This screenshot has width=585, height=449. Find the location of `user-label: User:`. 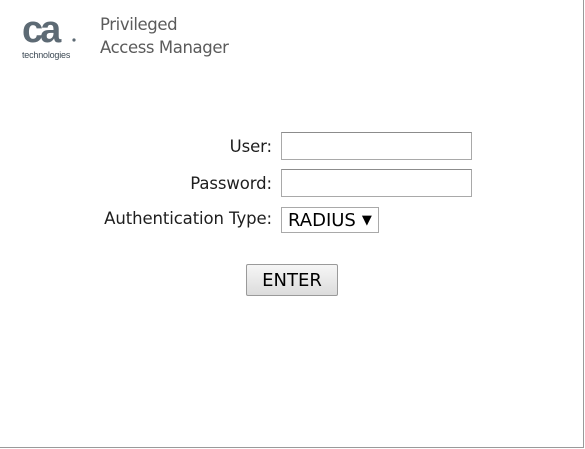

user-label: User: is located at coordinates (250, 146).